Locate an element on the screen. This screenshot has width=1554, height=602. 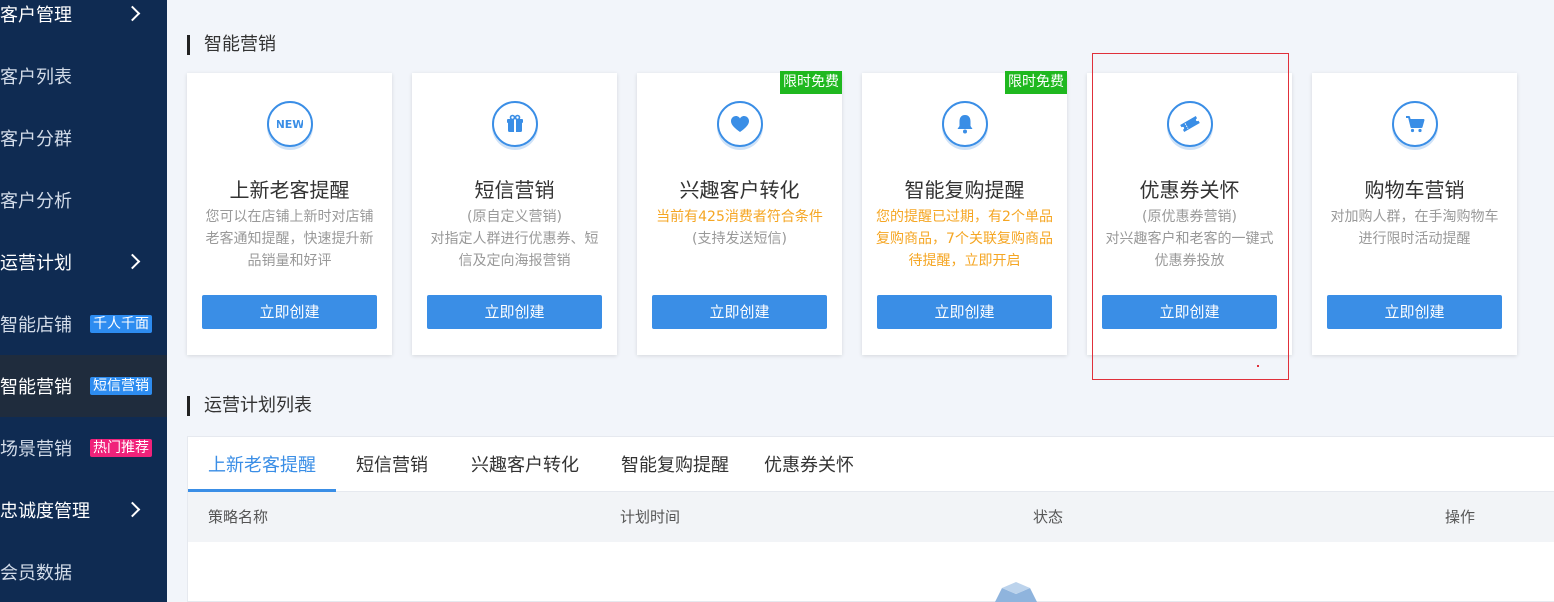
sidebar-item-label: 客户列表 is located at coordinates (36, 77).